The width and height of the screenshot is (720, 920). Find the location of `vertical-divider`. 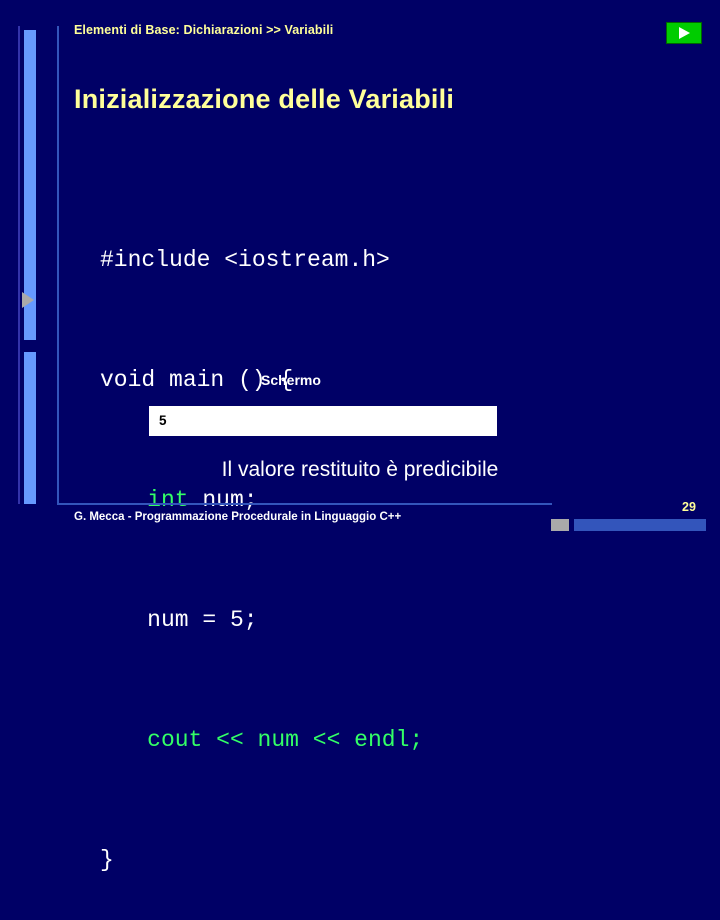

vertical-divider is located at coordinates (58, 265).